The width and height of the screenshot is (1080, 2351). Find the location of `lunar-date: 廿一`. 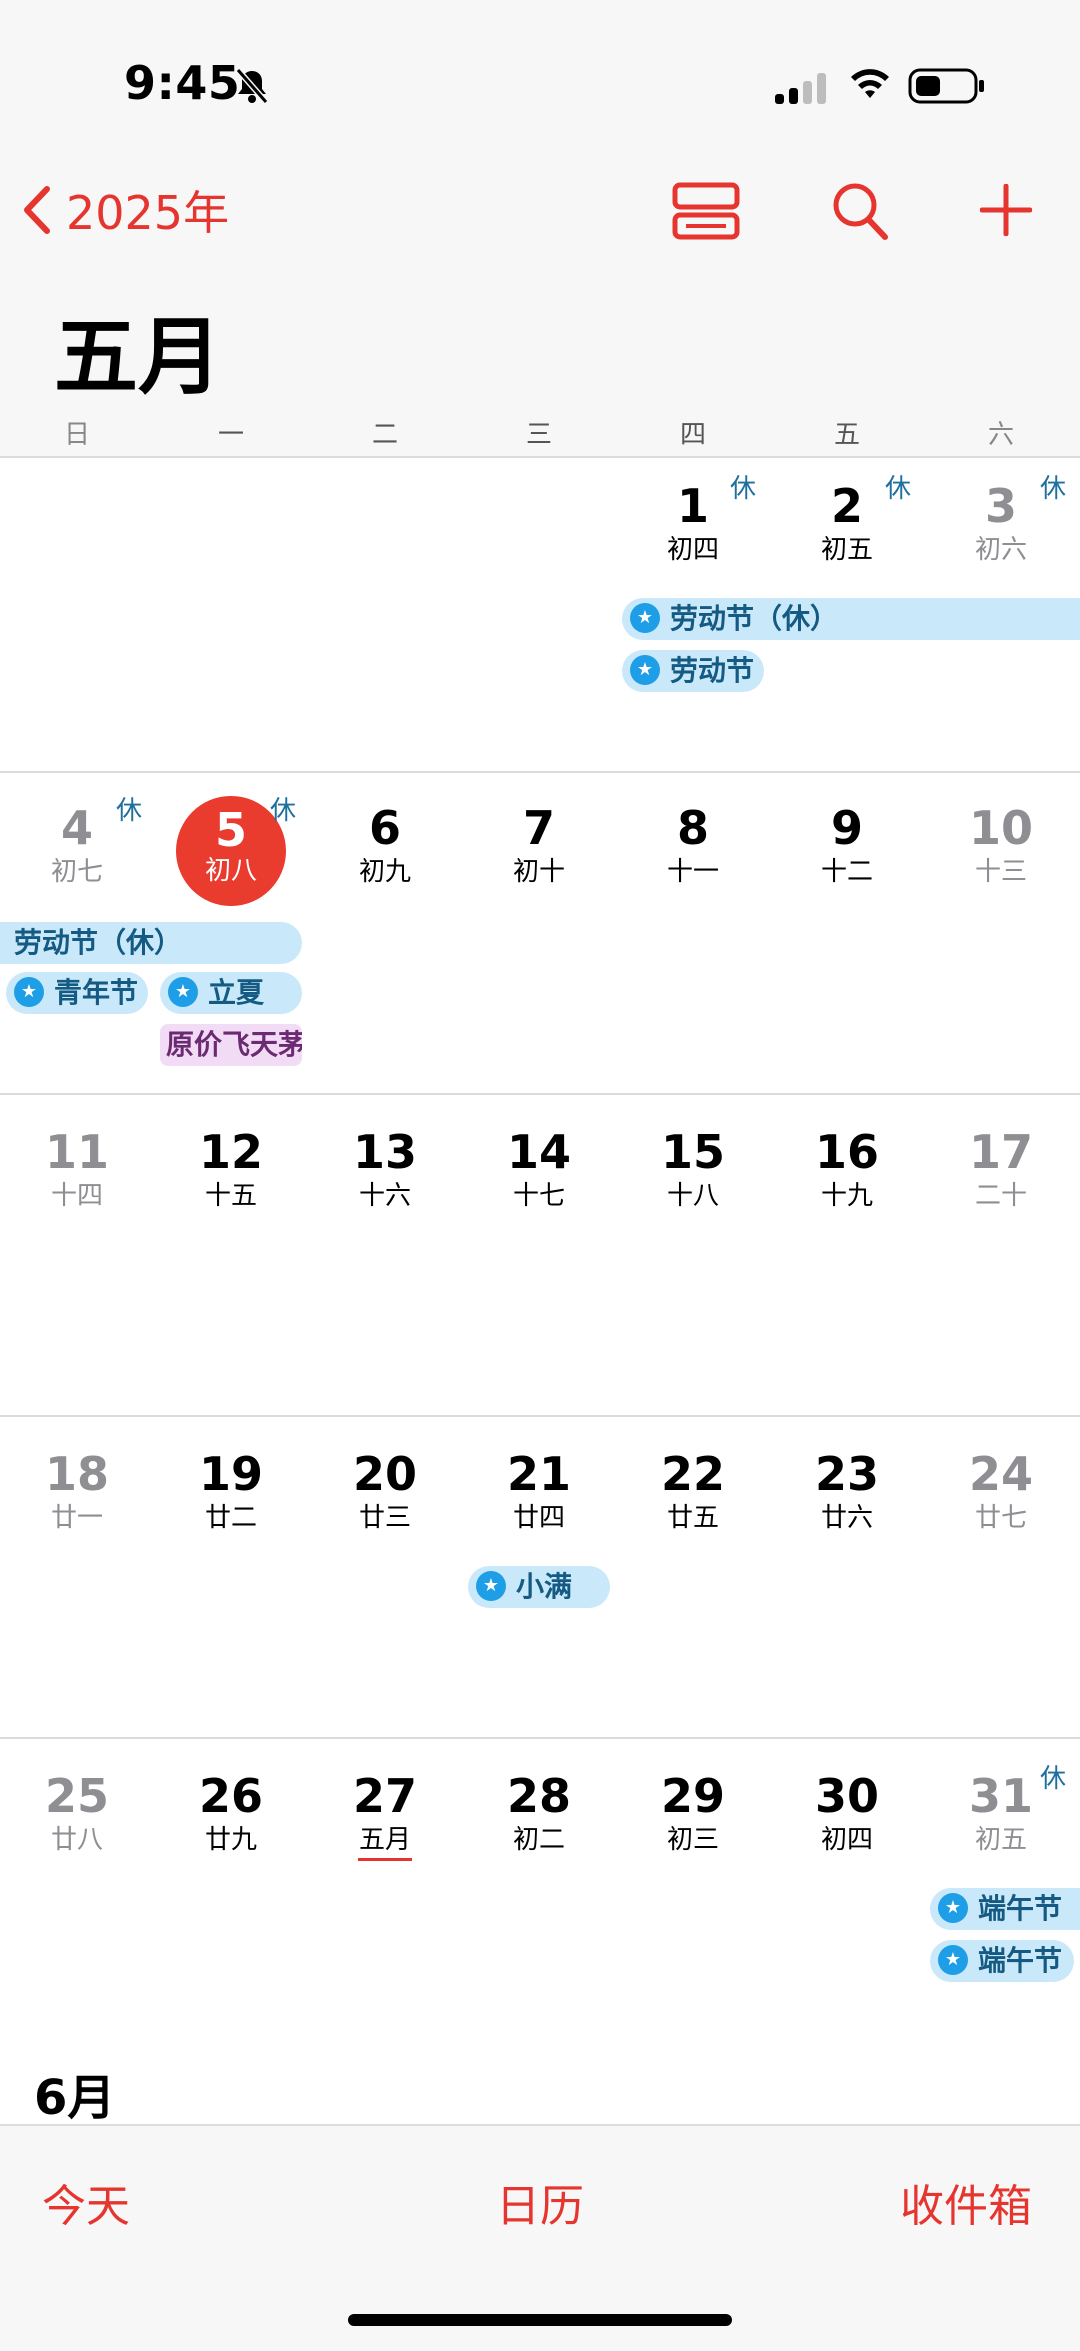

lunar-date: 廿一 is located at coordinates (76, 1518).